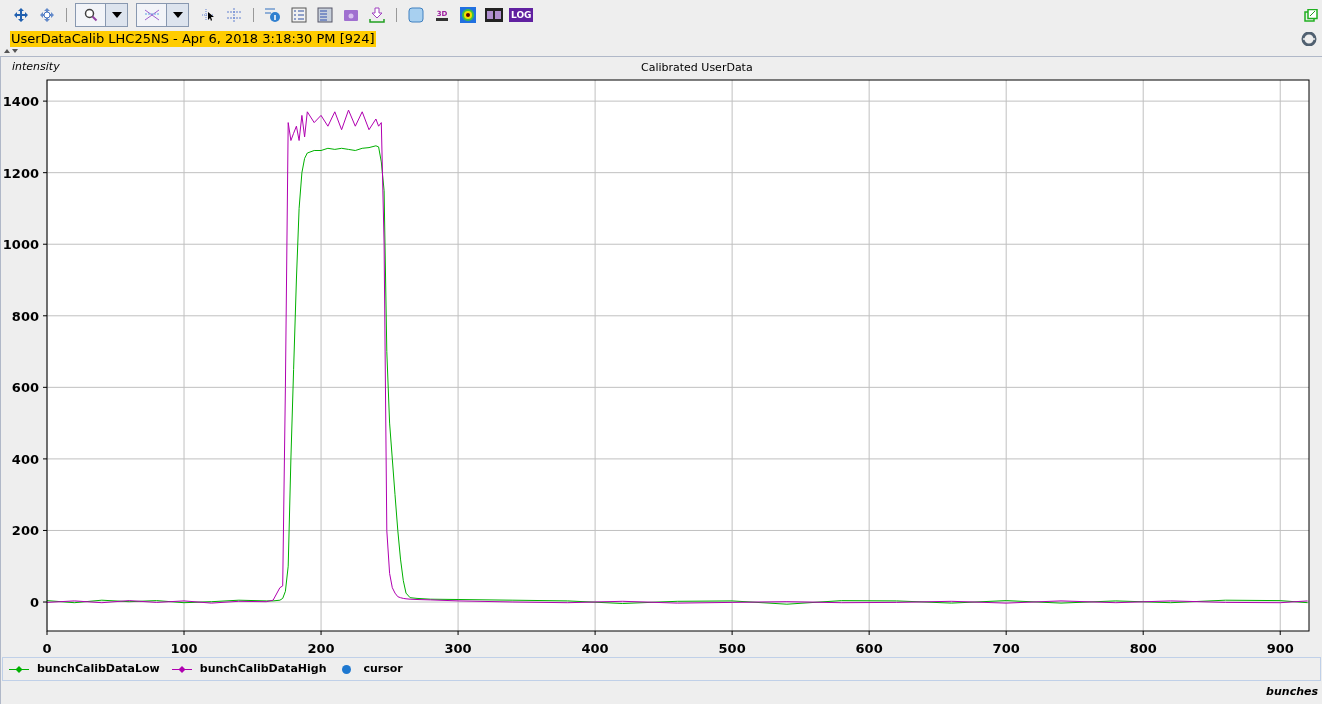 The width and height of the screenshot is (1322, 704). I want to click on y-tick-label: 800, so click(25, 316).